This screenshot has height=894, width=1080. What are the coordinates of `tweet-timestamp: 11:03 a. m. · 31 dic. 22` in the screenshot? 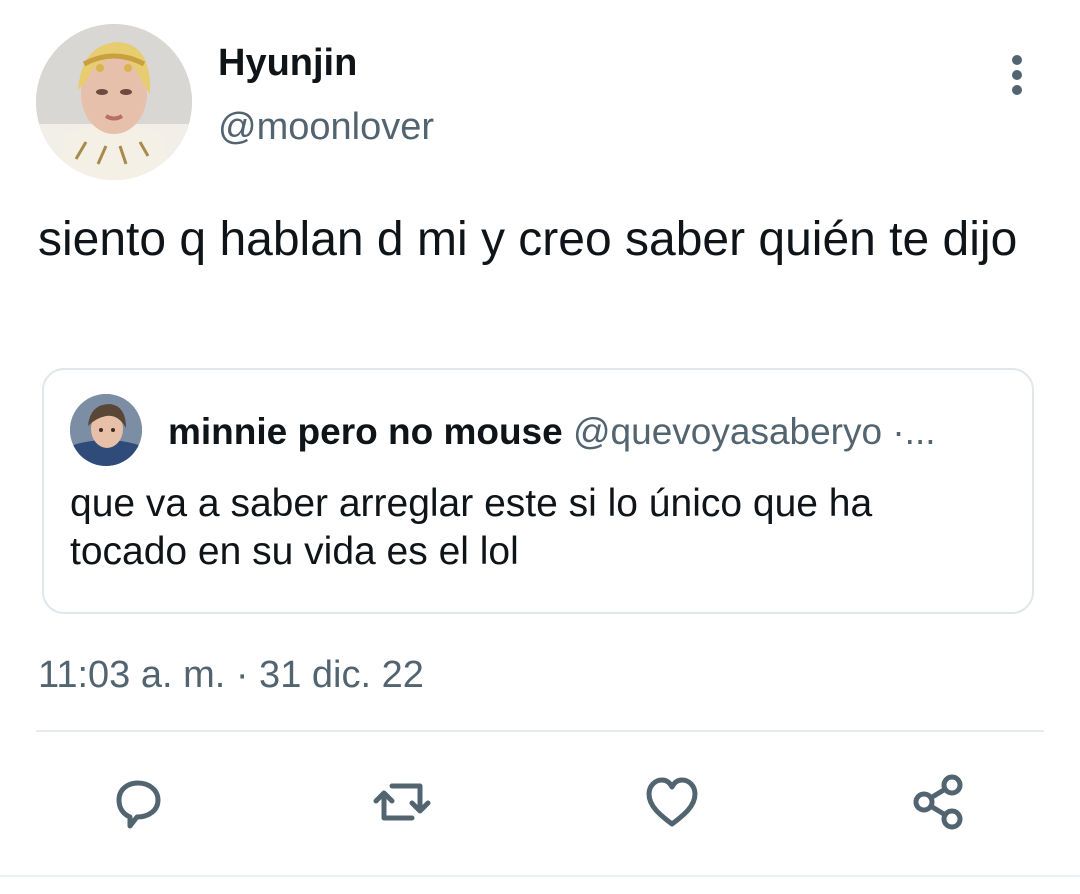 It's located at (231, 675).